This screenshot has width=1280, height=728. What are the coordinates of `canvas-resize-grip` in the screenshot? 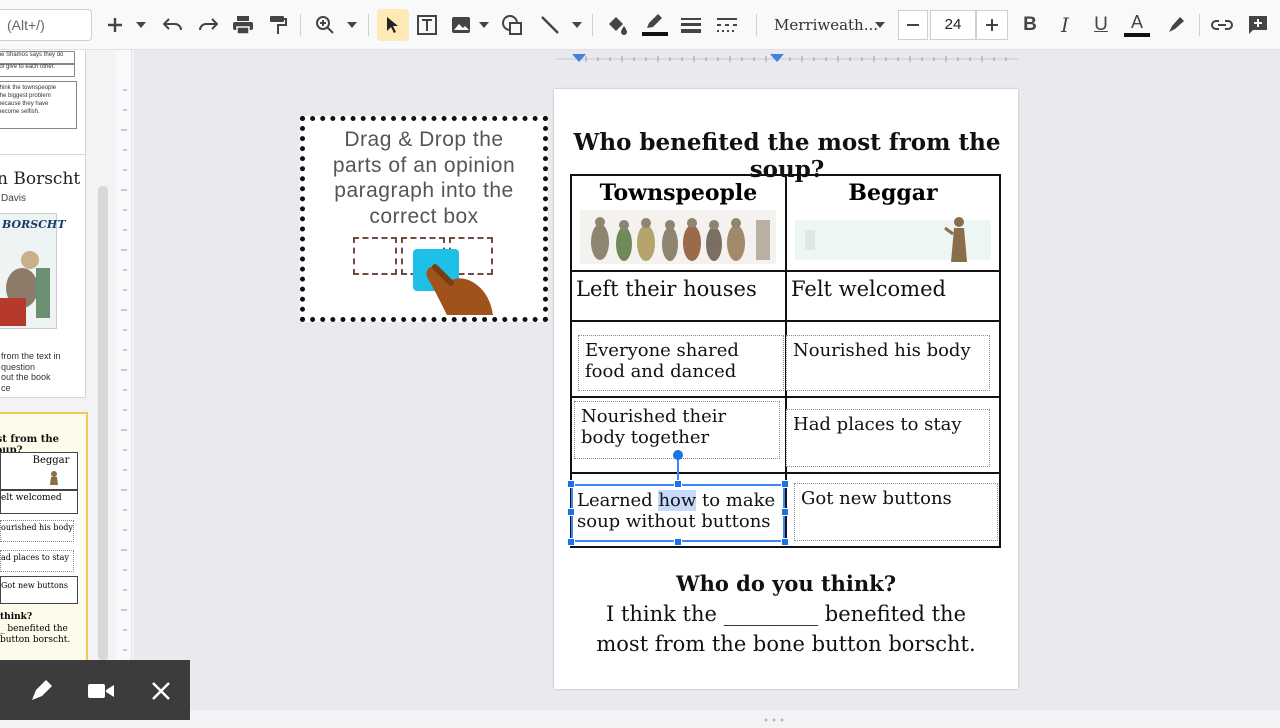 It's located at (775, 716).